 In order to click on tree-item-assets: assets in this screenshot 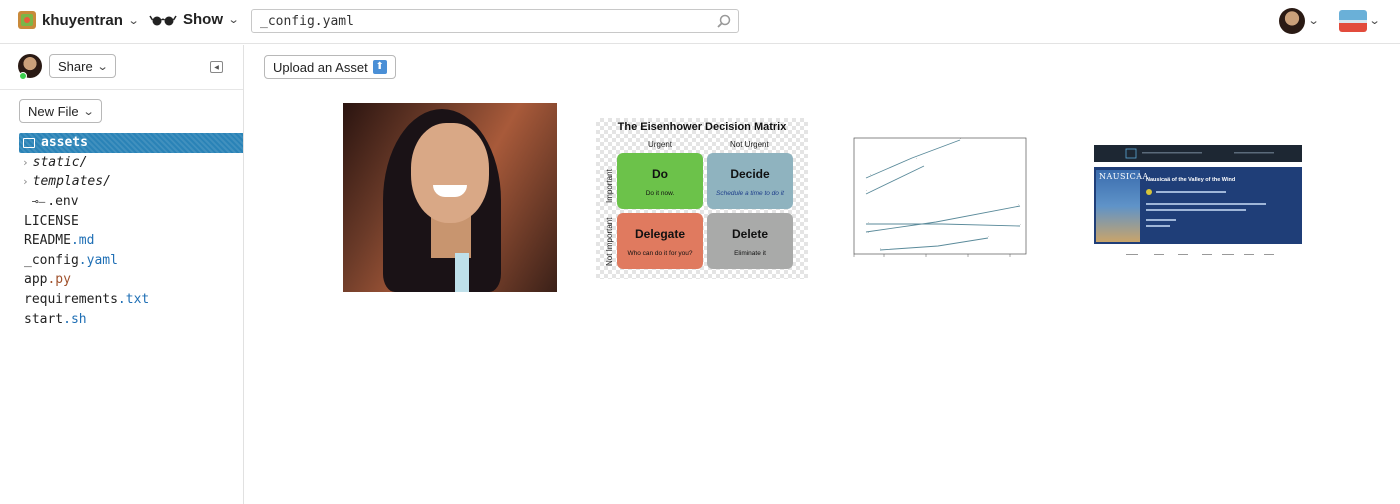, I will do `click(131, 143)`.